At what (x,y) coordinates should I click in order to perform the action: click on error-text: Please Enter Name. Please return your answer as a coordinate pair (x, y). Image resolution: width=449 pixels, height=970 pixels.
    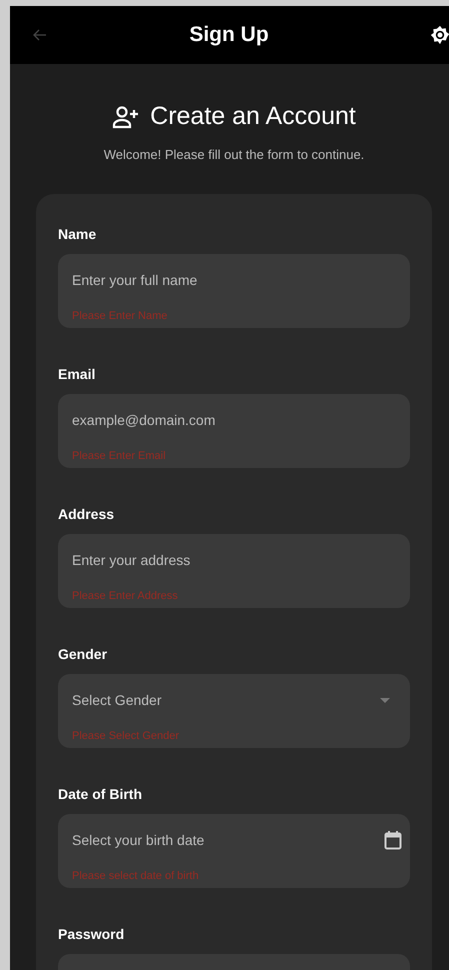
    Looking at the image, I should click on (120, 316).